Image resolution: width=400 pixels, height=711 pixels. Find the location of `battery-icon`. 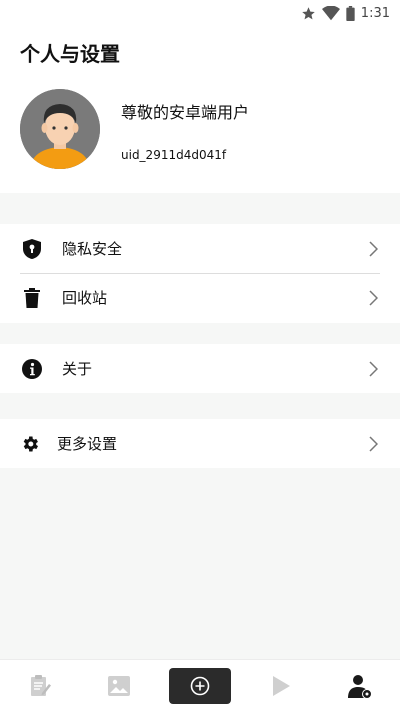

battery-icon is located at coordinates (350, 13).